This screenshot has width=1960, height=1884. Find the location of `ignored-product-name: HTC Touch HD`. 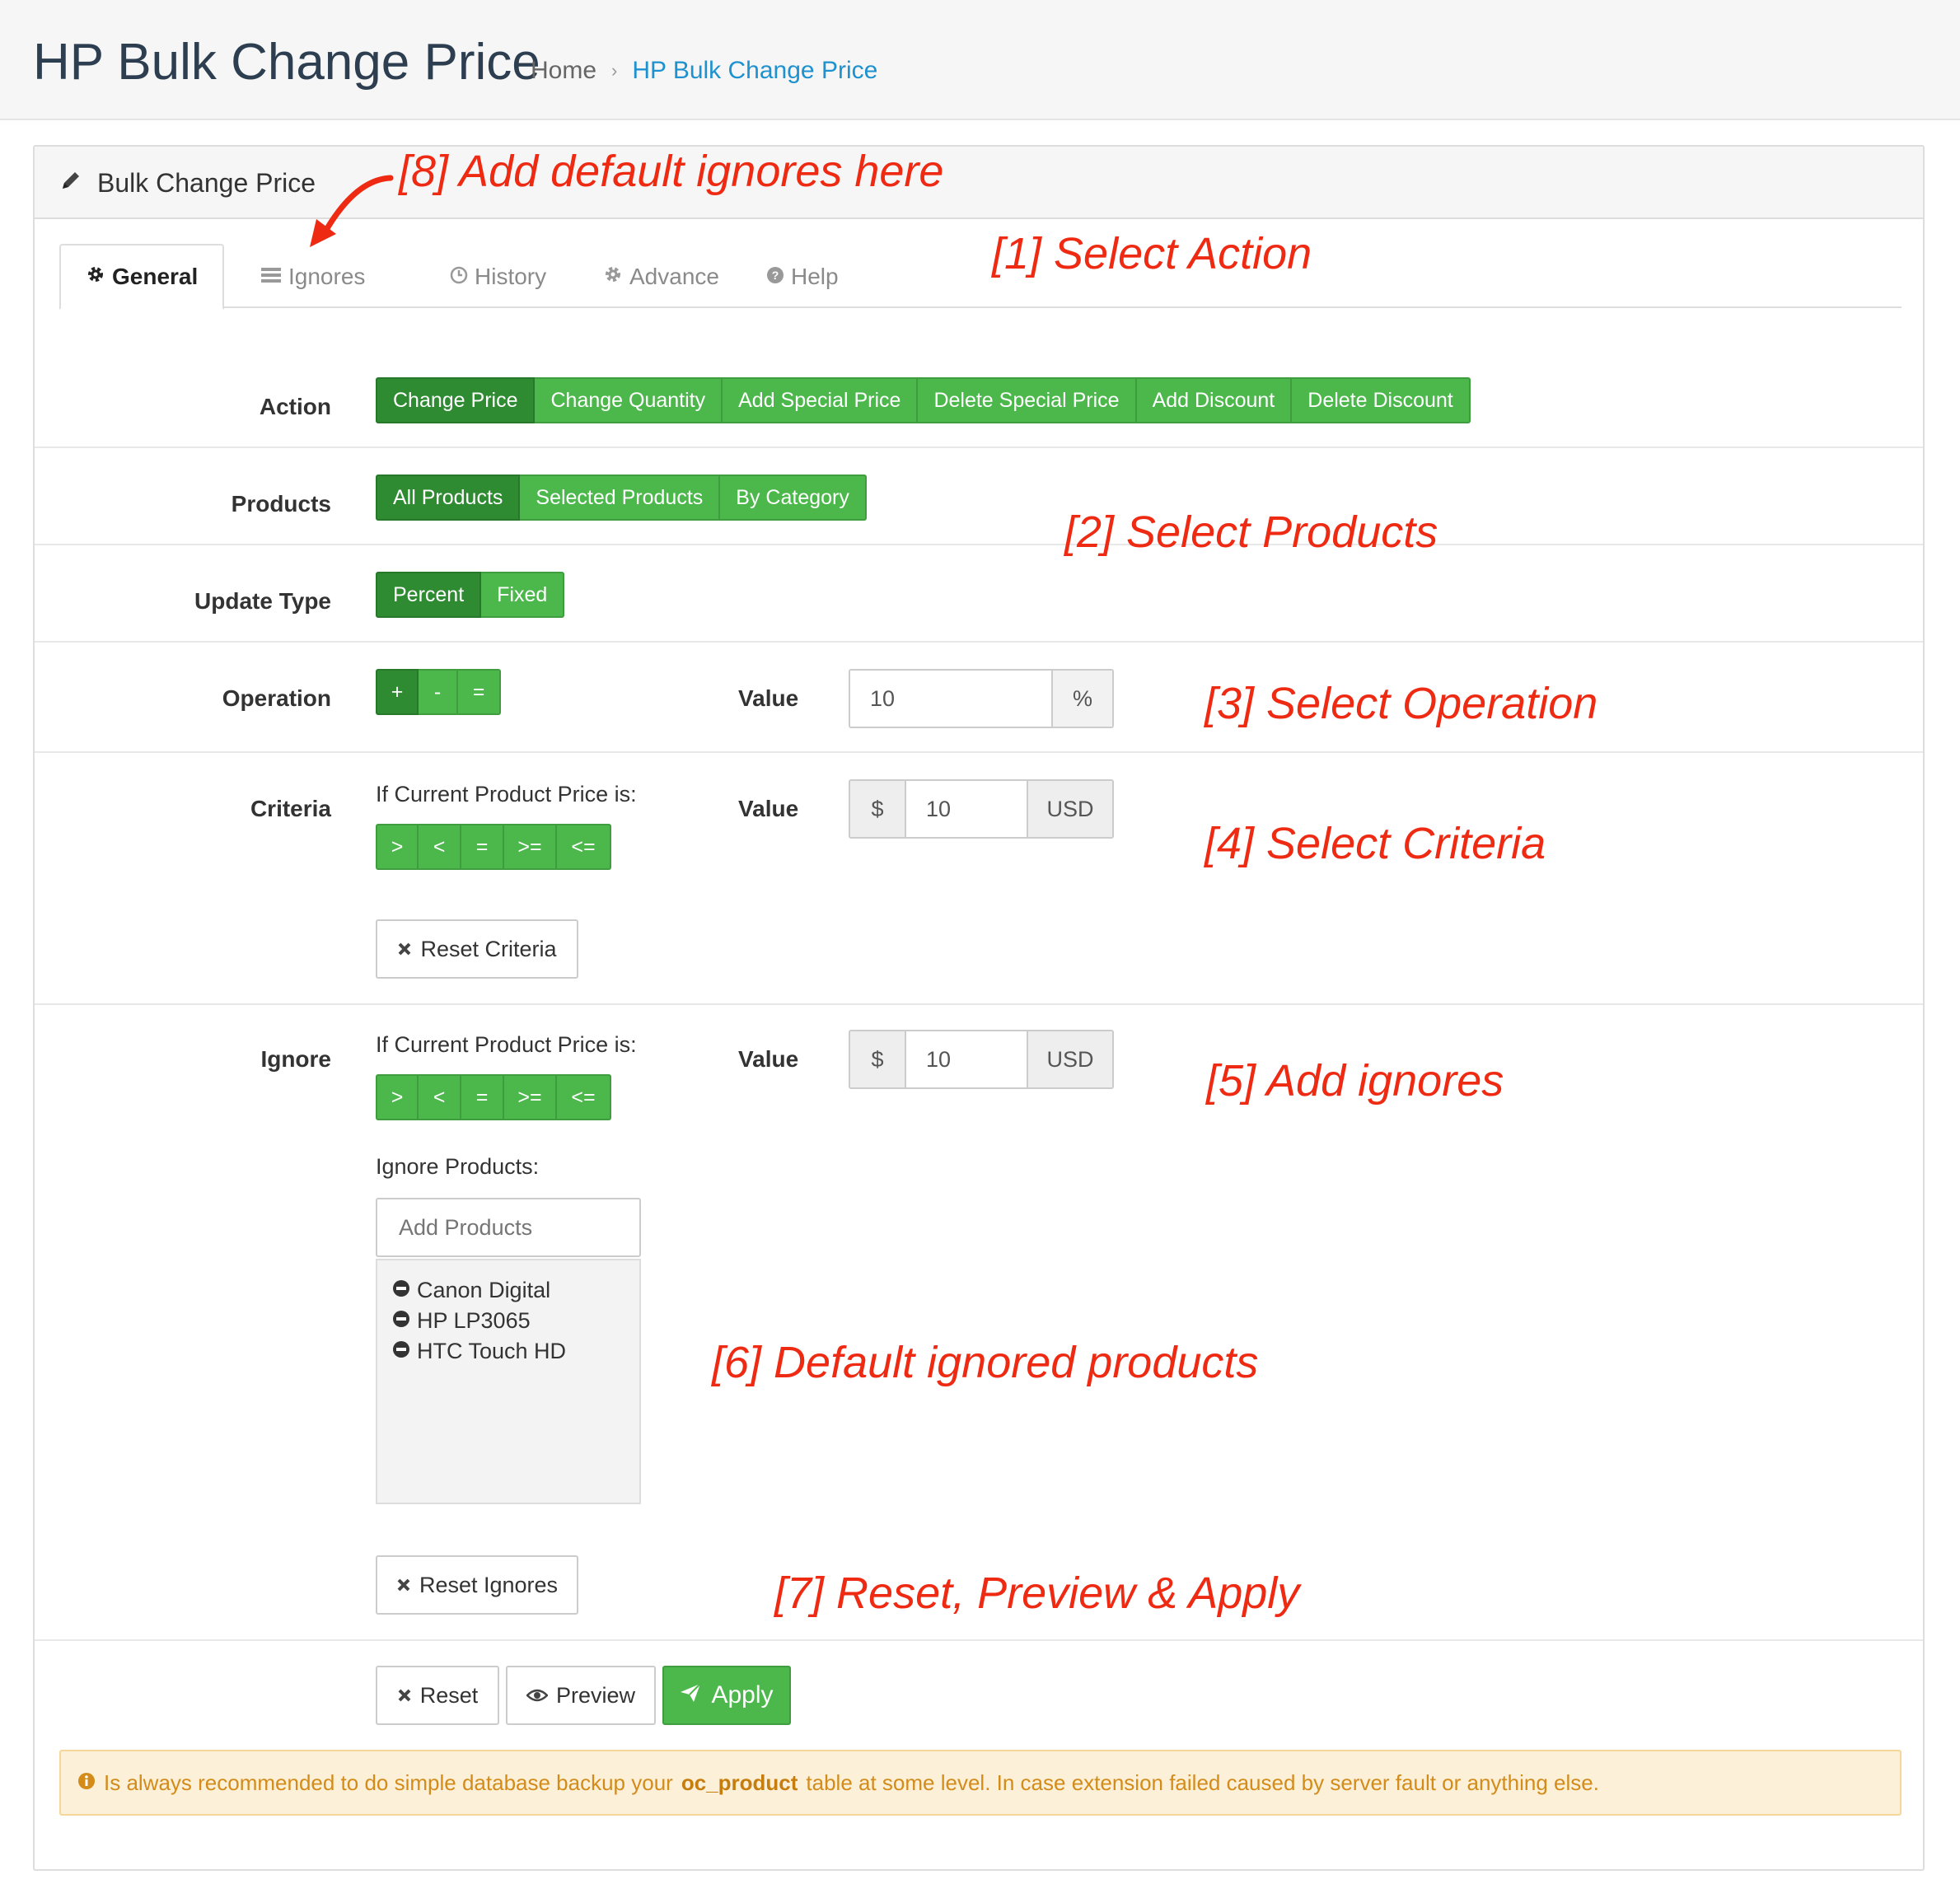

ignored-product-name: HTC Touch HD is located at coordinates (492, 1351).